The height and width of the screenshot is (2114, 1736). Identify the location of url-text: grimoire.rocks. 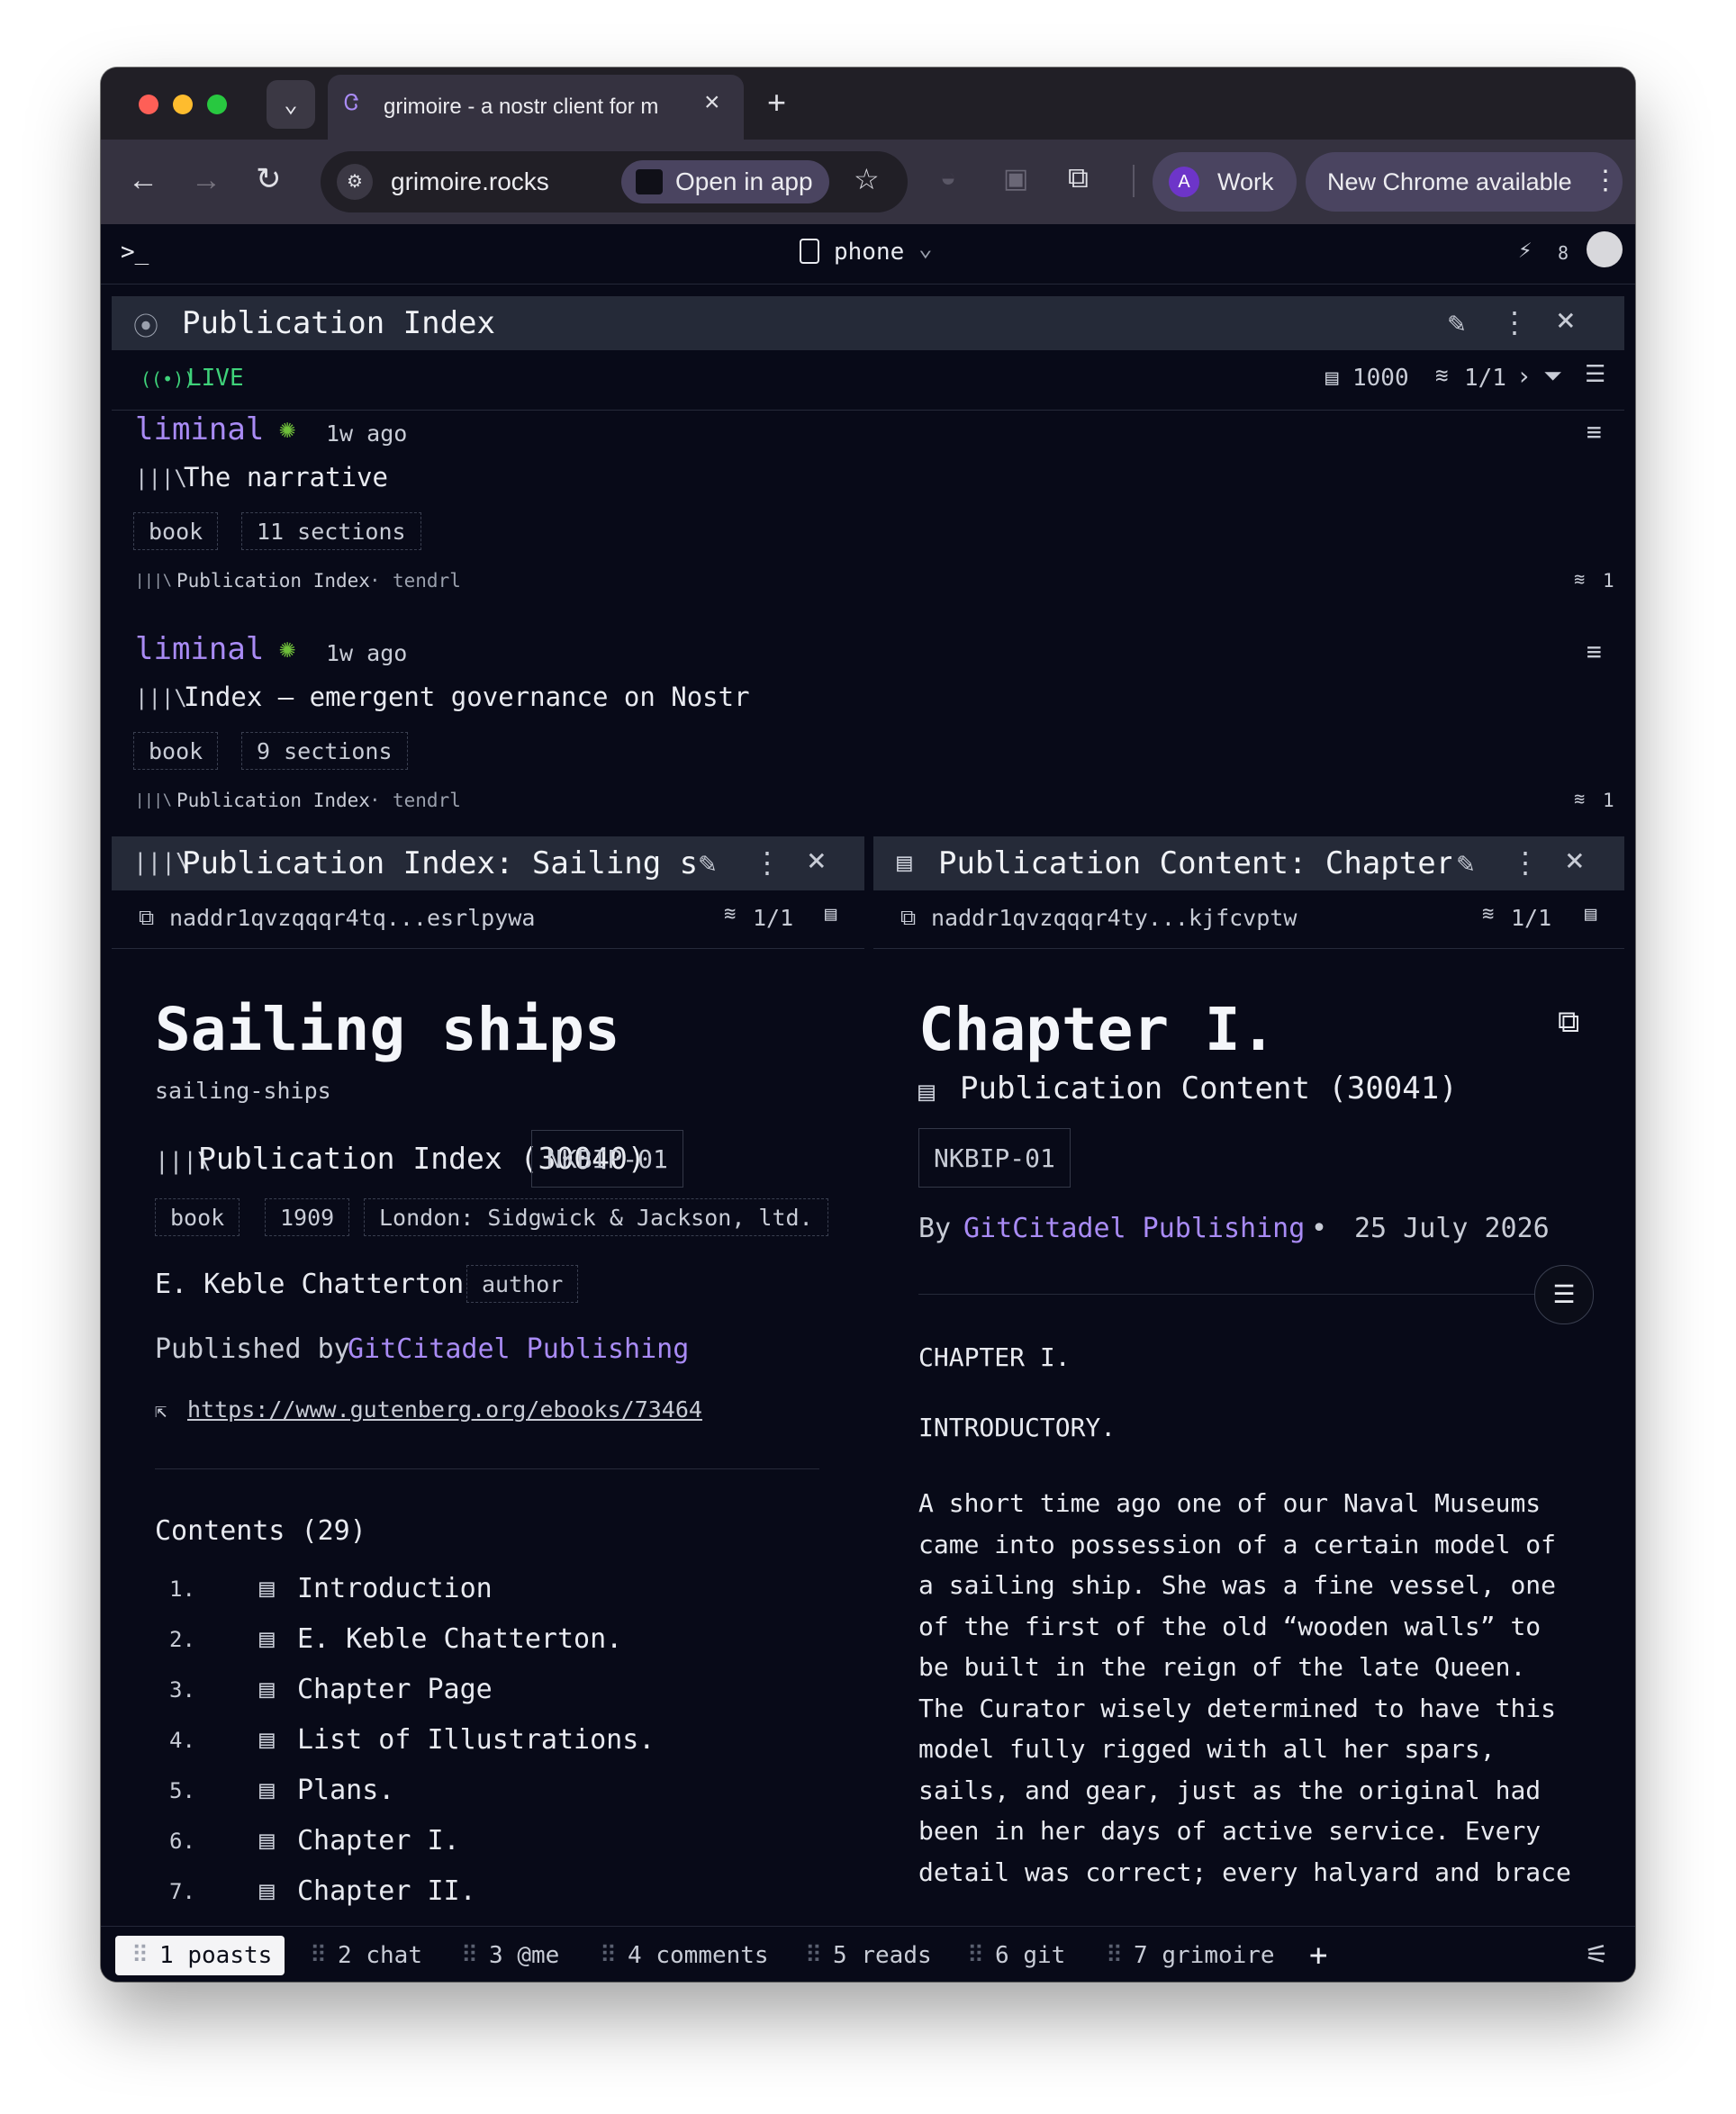
(470, 181).